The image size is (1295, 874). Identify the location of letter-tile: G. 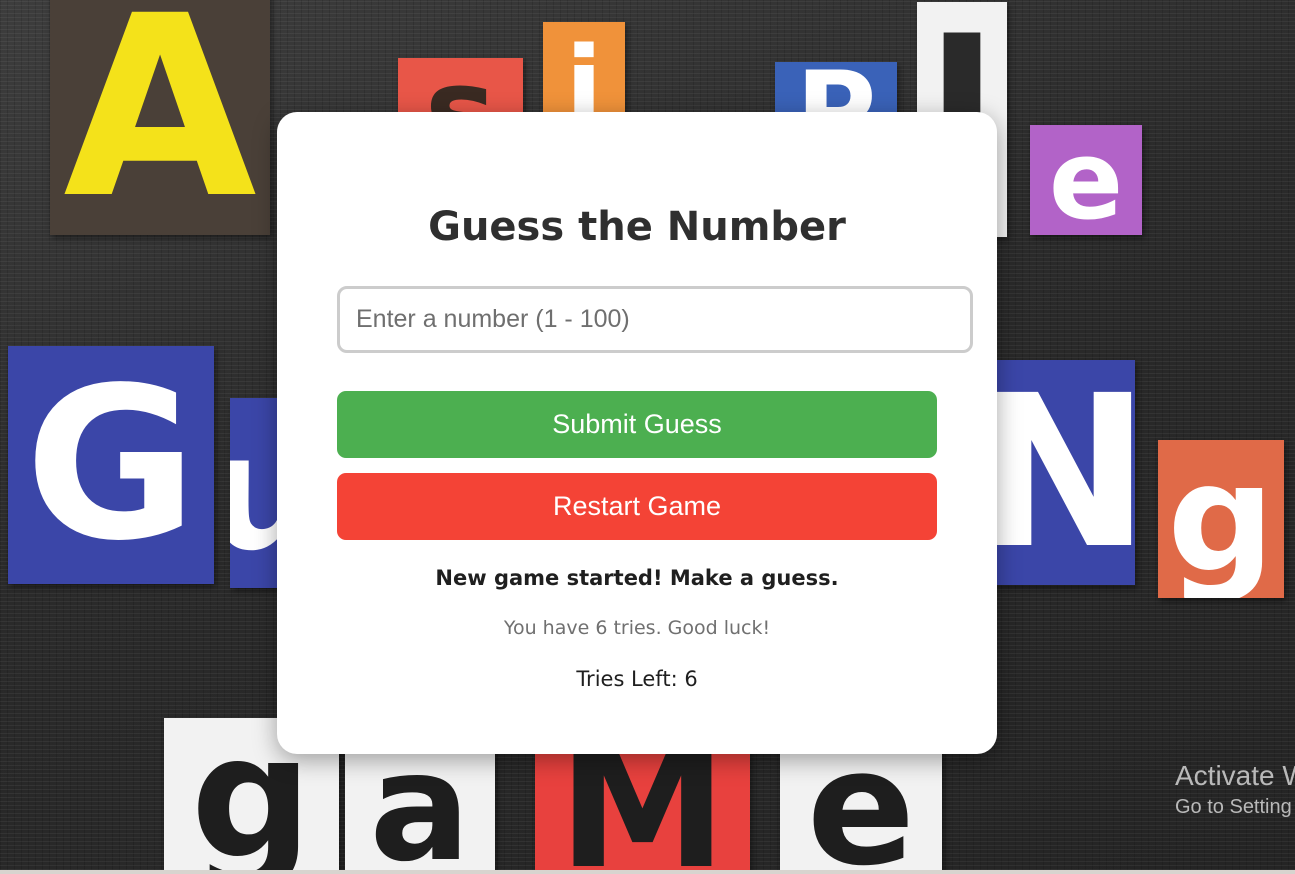
(111, 465).